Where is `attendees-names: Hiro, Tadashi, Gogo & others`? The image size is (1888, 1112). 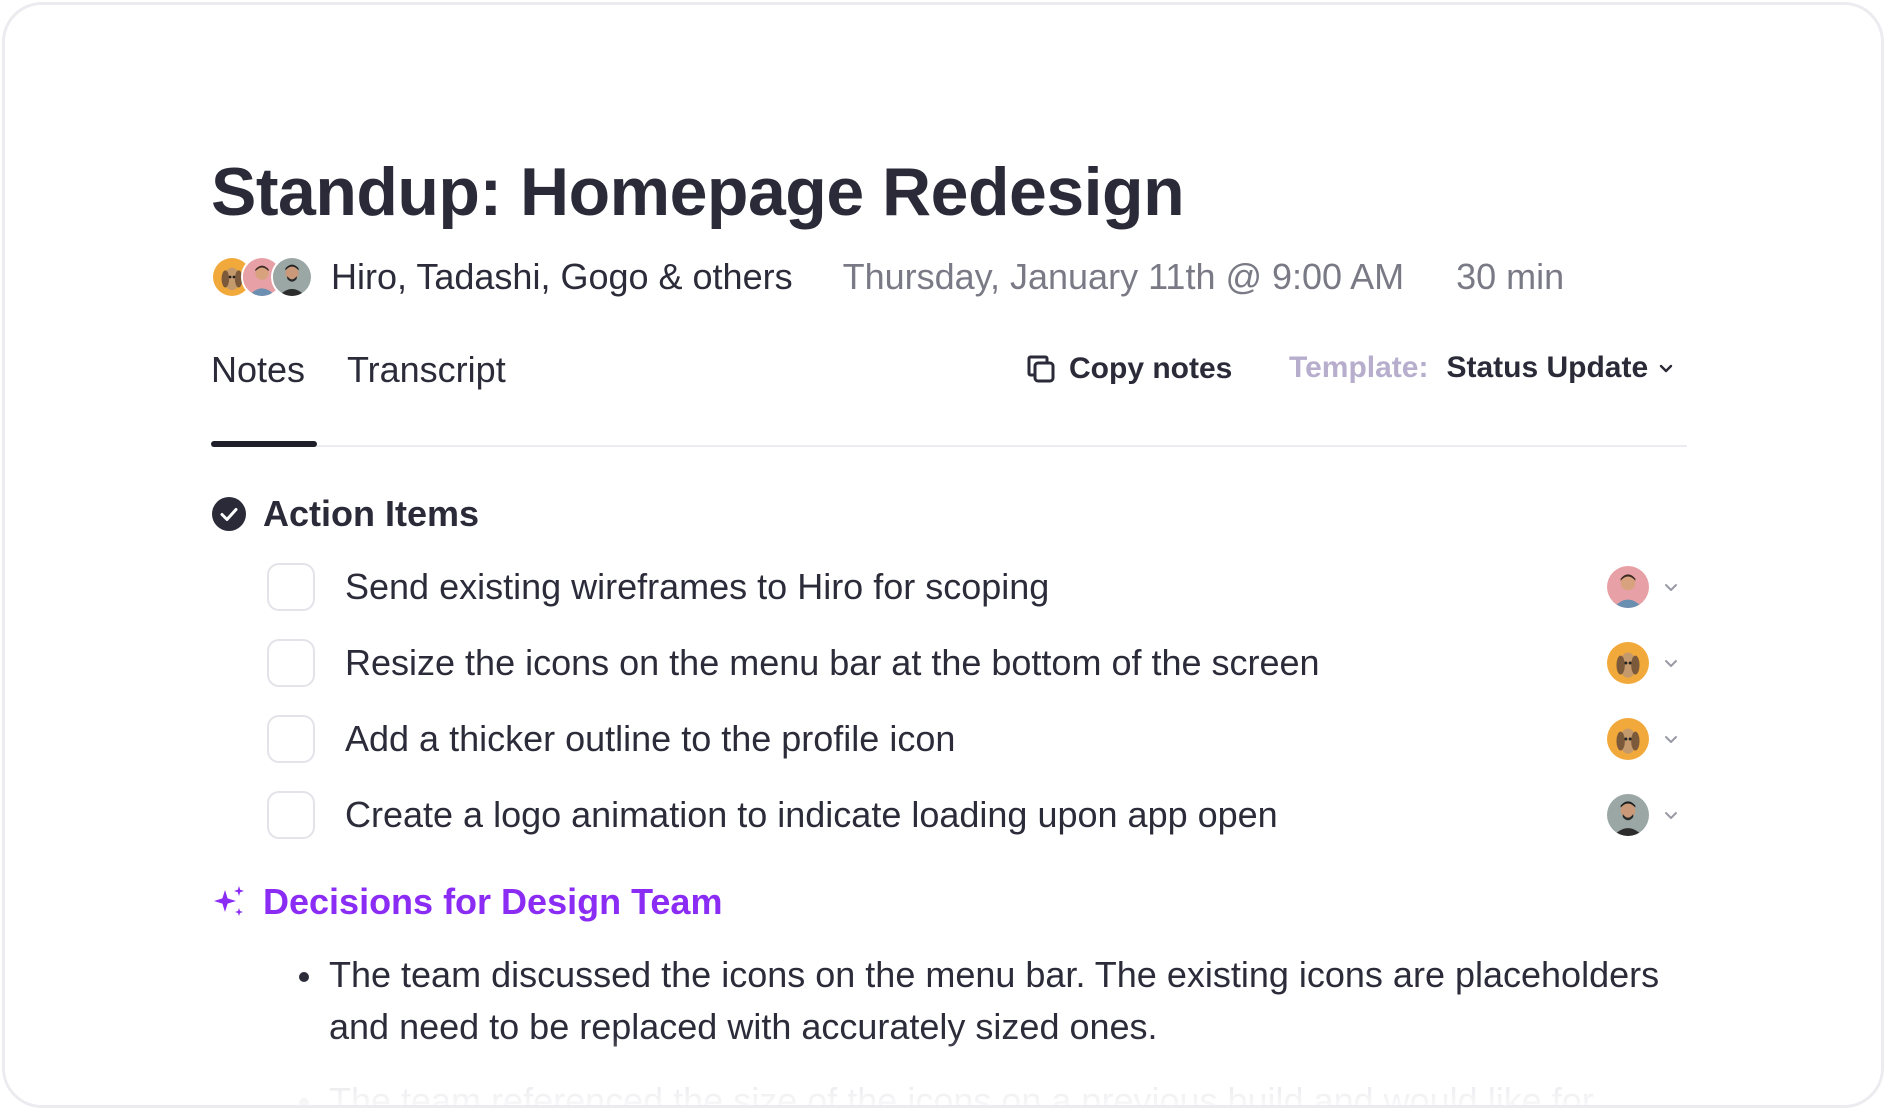
attendees-names: Hiro, Tadashi, Gogo & others is located at coordinates (562, 277).